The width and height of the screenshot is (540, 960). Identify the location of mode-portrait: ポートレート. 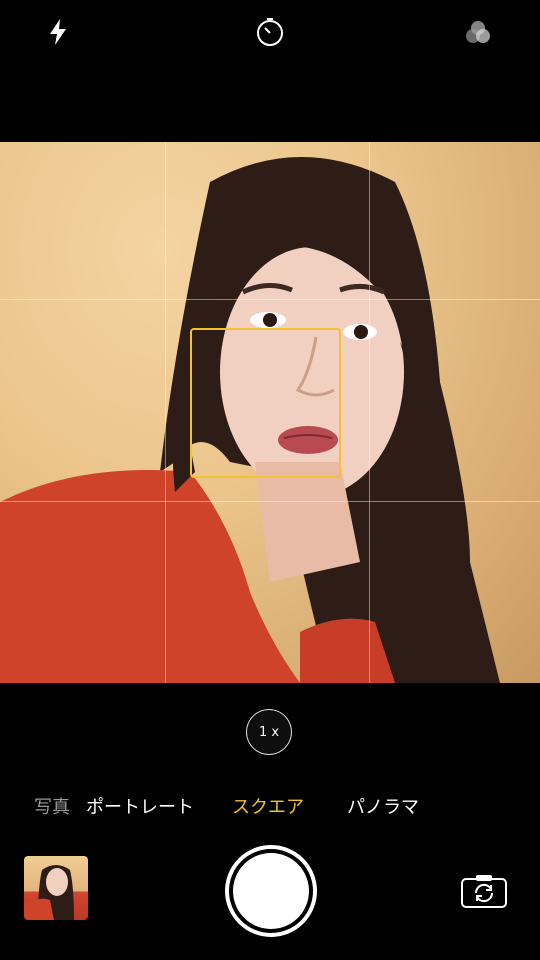
(140, 806).